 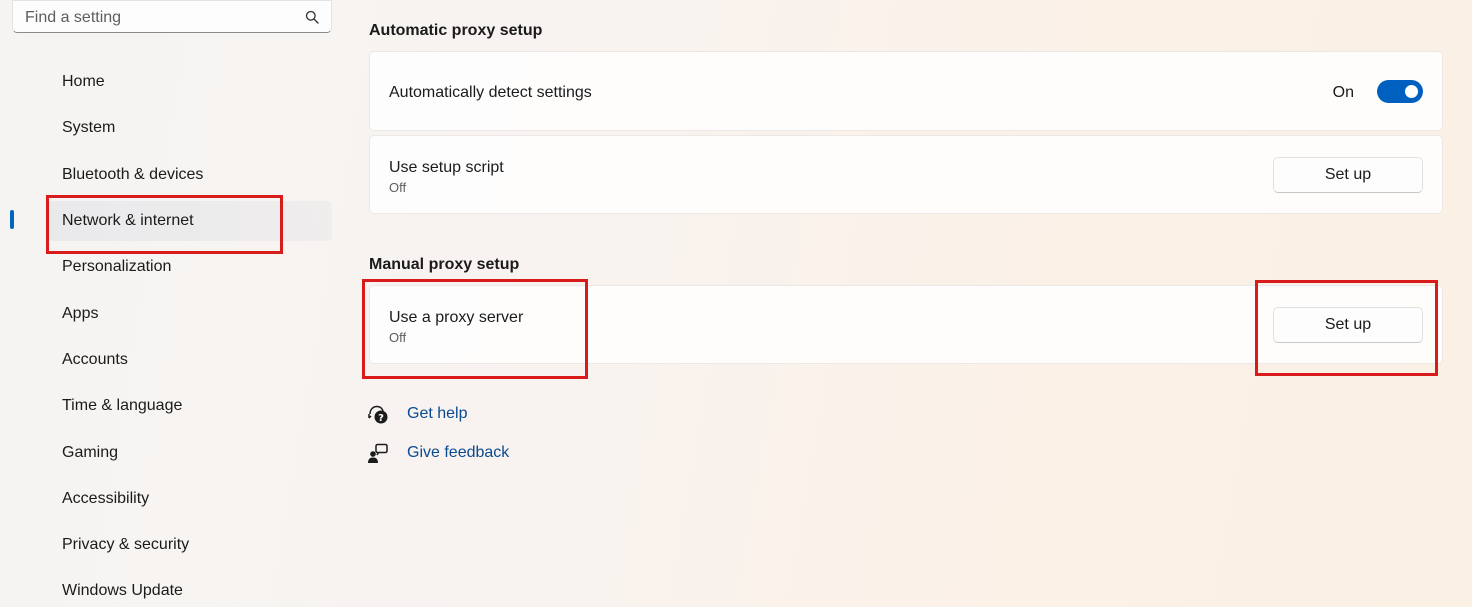 What do you see at coordinates (190, 499) in the screenshot?
I see `sidebar-item-accessibility: Accessibility` at bounding box center [190, 499].